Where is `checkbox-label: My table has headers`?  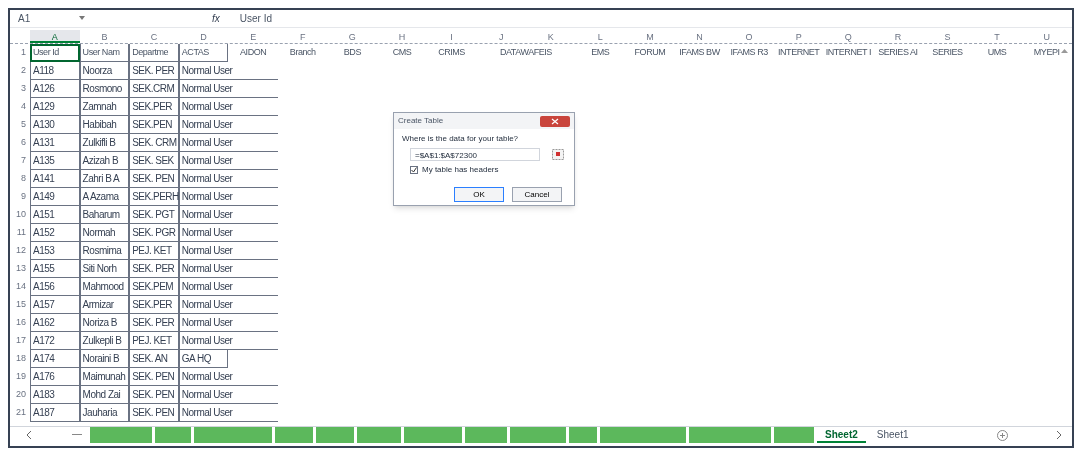
checkbox-label: My table has headers is located at coordinates (460, 170).